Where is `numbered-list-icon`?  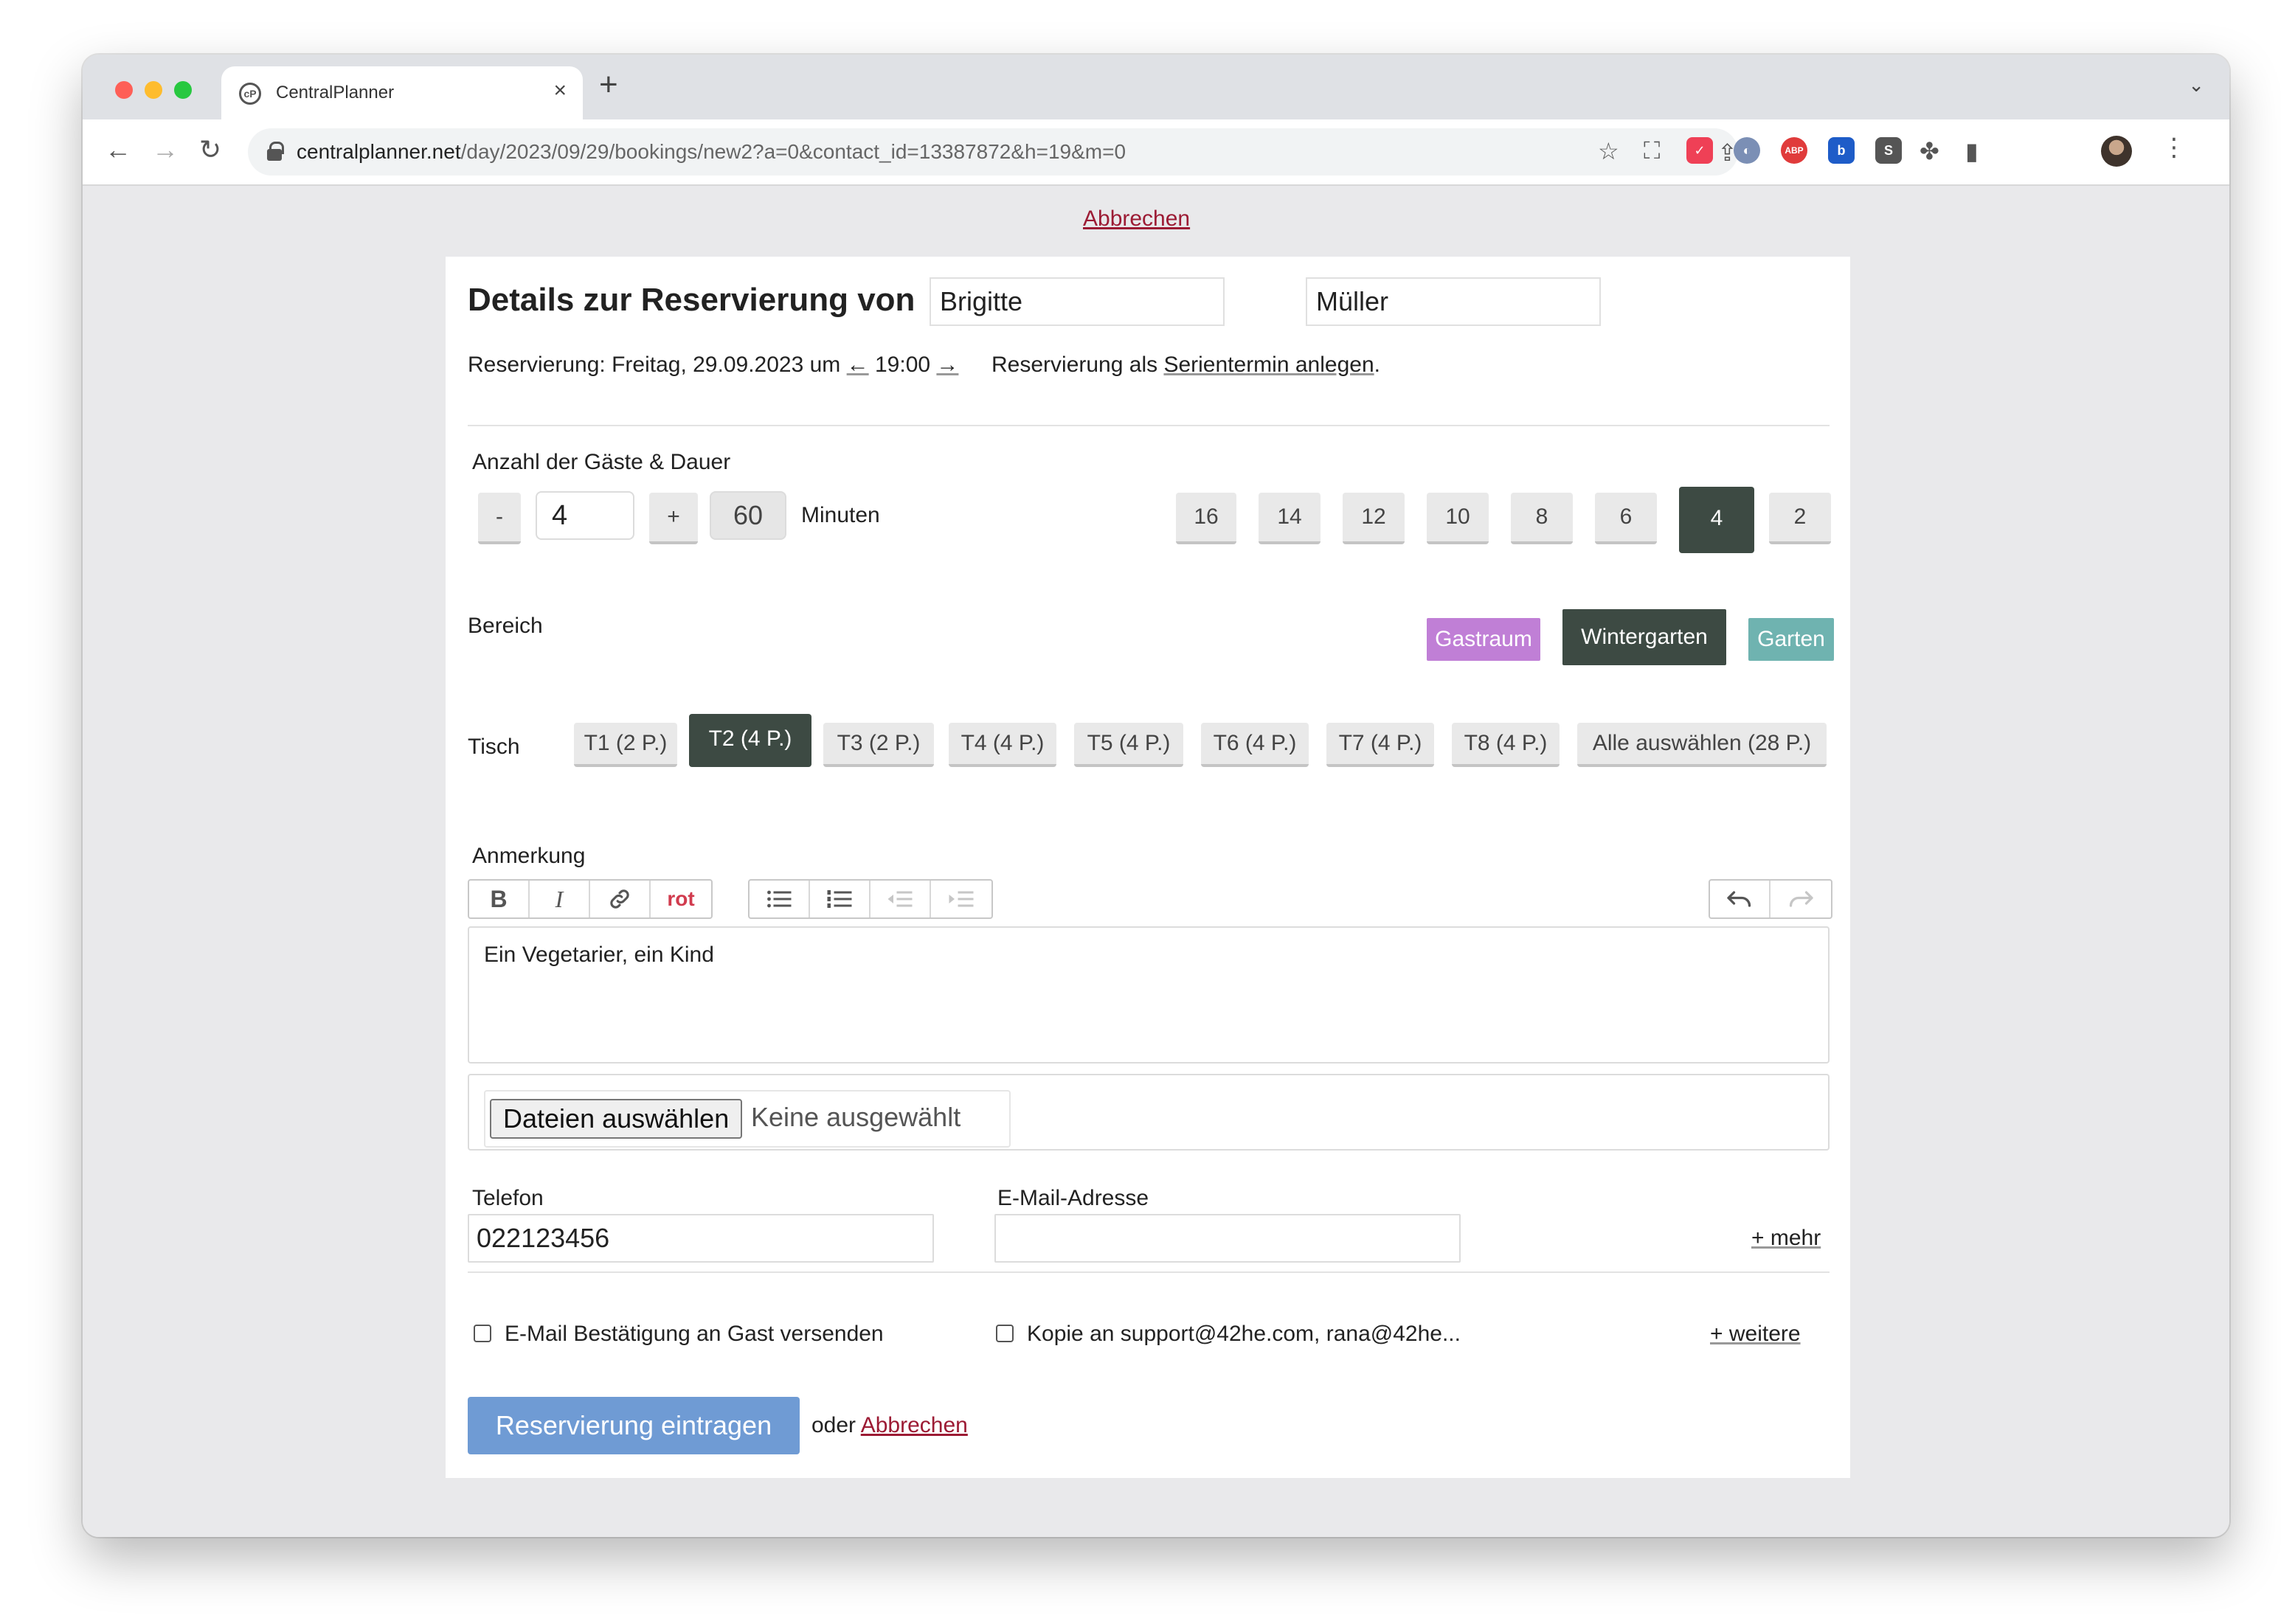 numbered-list-icon is located at coordinates (839, 899).